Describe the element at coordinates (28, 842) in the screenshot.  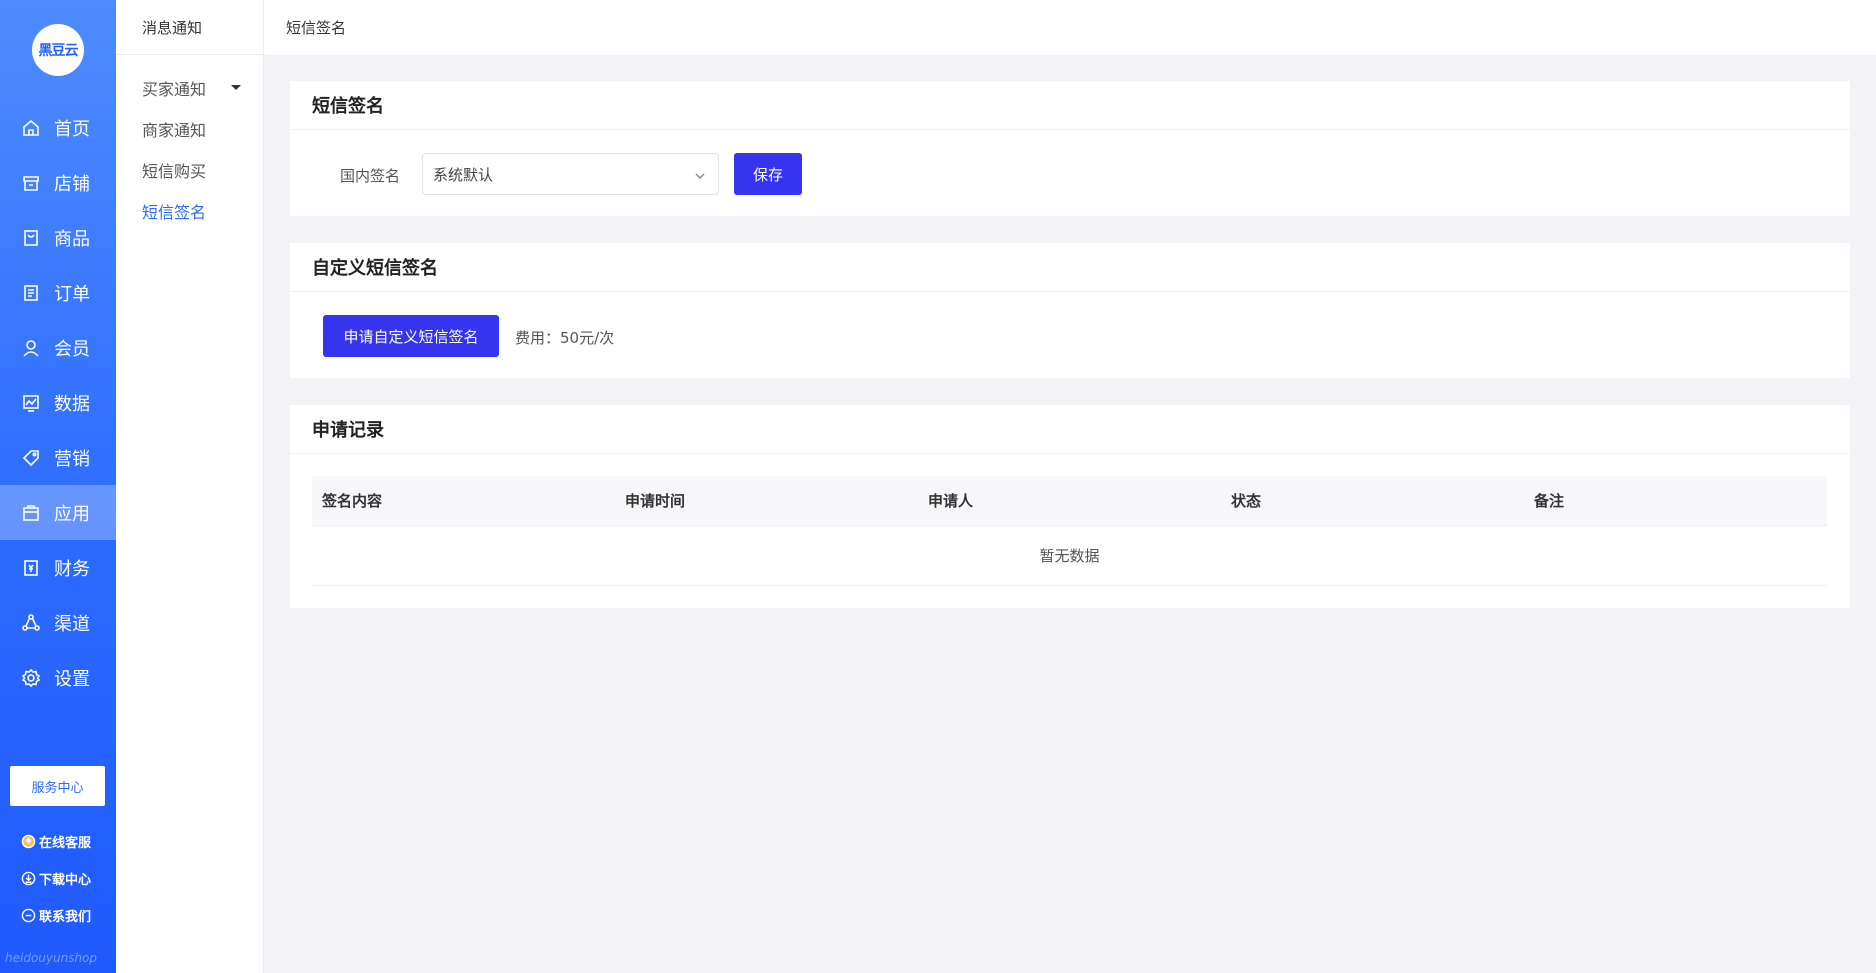
I see `support-avatar-icon` at that location.